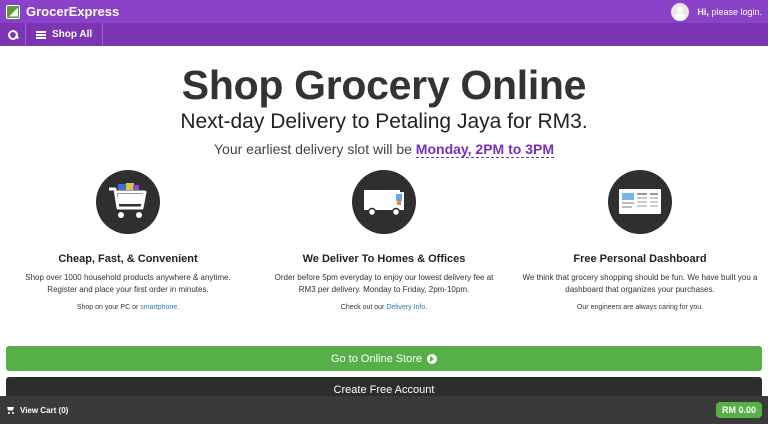 This screenshot has width=768, height=424. I want to click on feature-note-text: Check out our, so click(362, 307).